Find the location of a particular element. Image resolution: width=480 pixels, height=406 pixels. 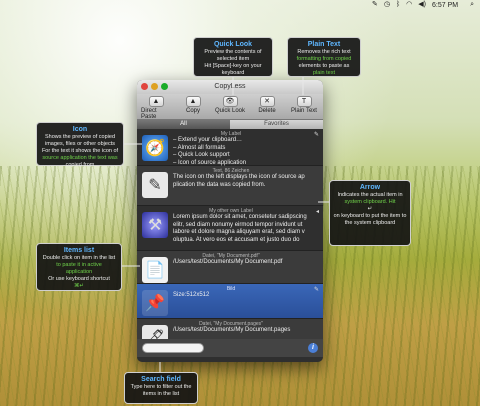

pushpin-icon: 📌 is located at coordinates (155, 303).